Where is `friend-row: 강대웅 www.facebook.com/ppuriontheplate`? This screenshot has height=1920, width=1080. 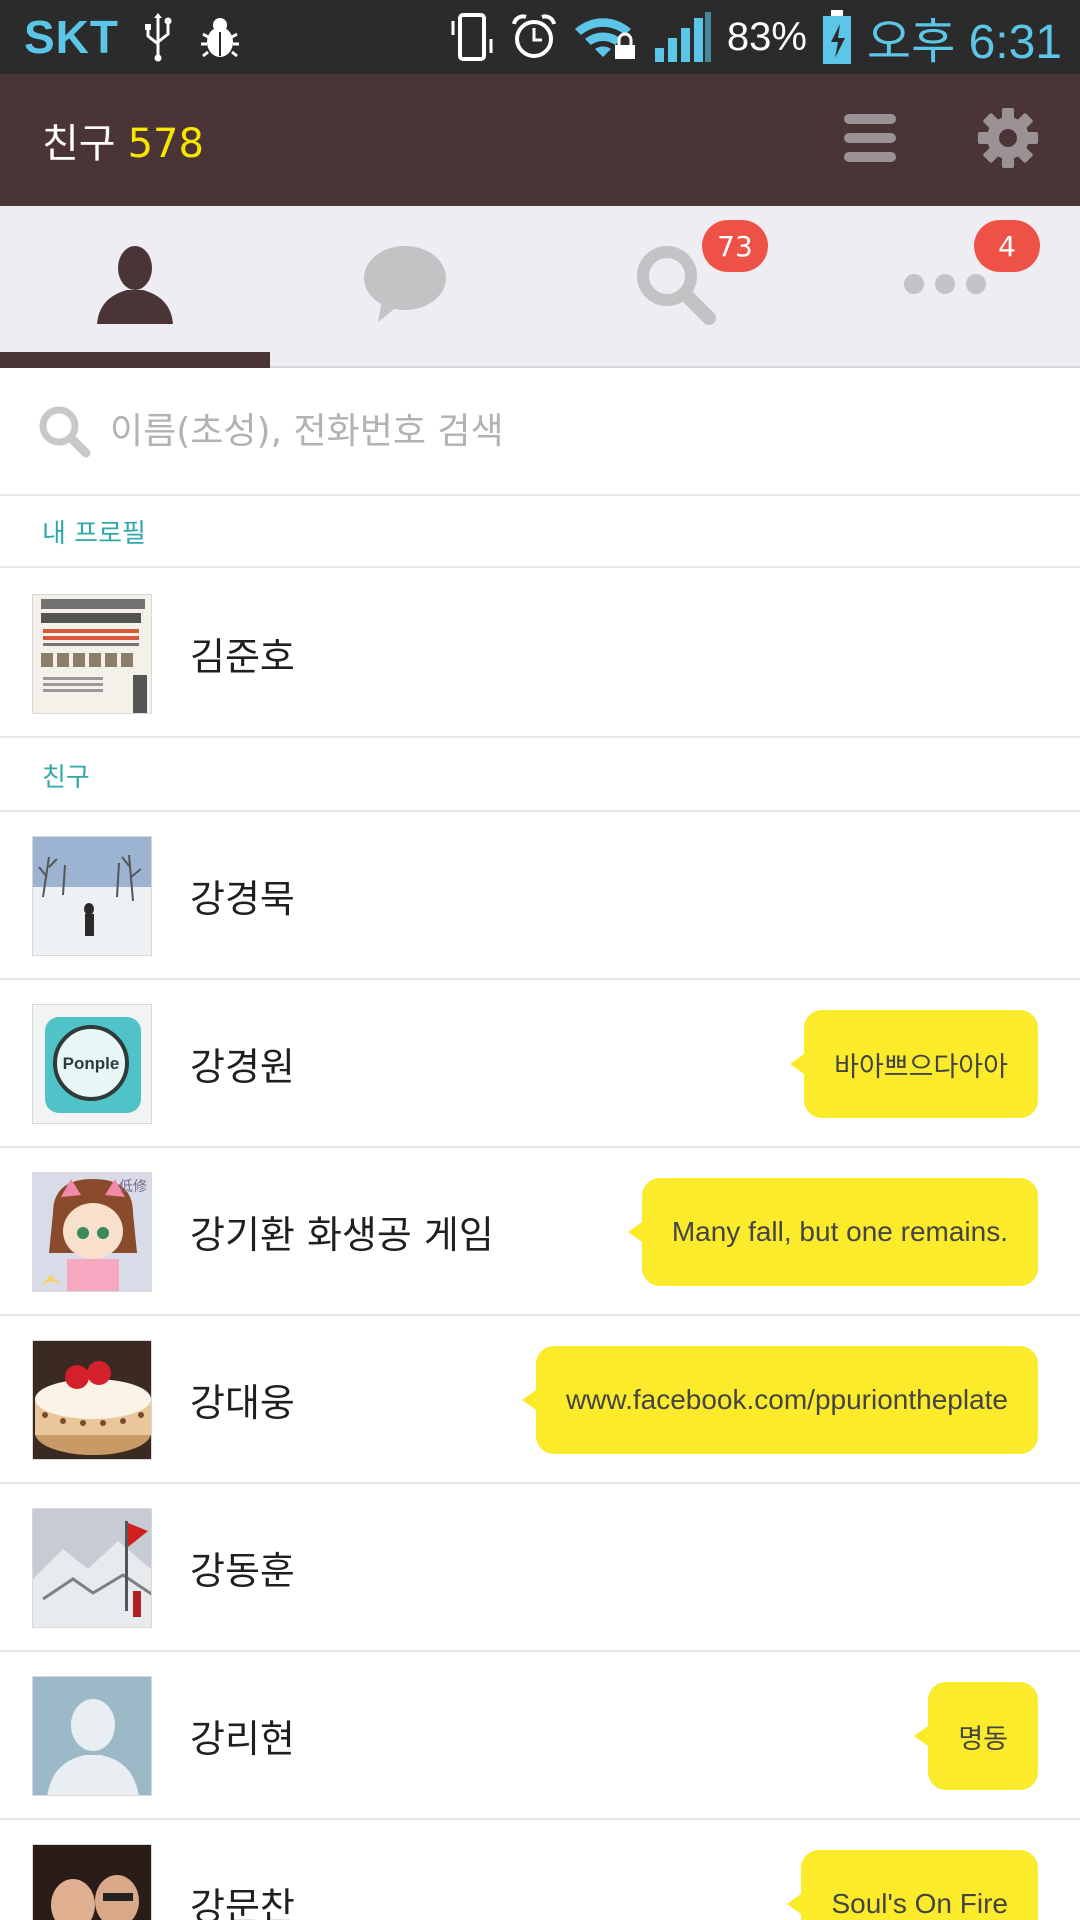
friend-row: 강대웅 www.facebook.com/ppuriontheplate is located at coordinates (540, 1400).